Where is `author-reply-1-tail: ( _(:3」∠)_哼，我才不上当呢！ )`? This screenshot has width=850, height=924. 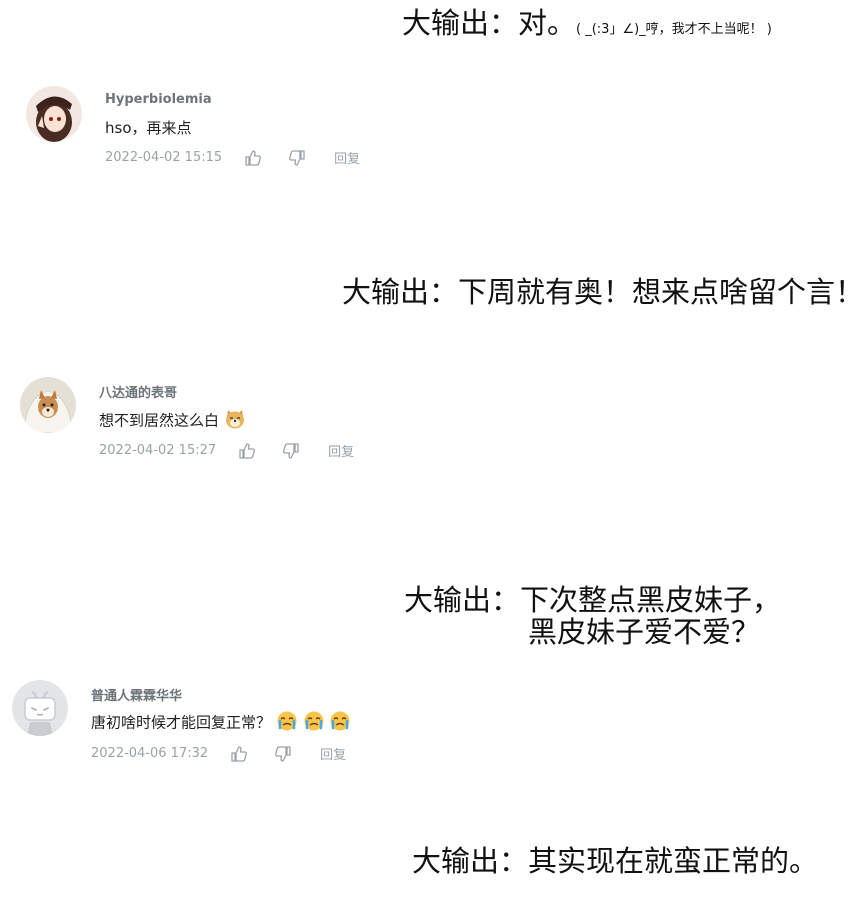 author-reply-1-tail: ( _(:3」∠)_哼，我才不上当呢！ ) is located at coordinates (674, 29).